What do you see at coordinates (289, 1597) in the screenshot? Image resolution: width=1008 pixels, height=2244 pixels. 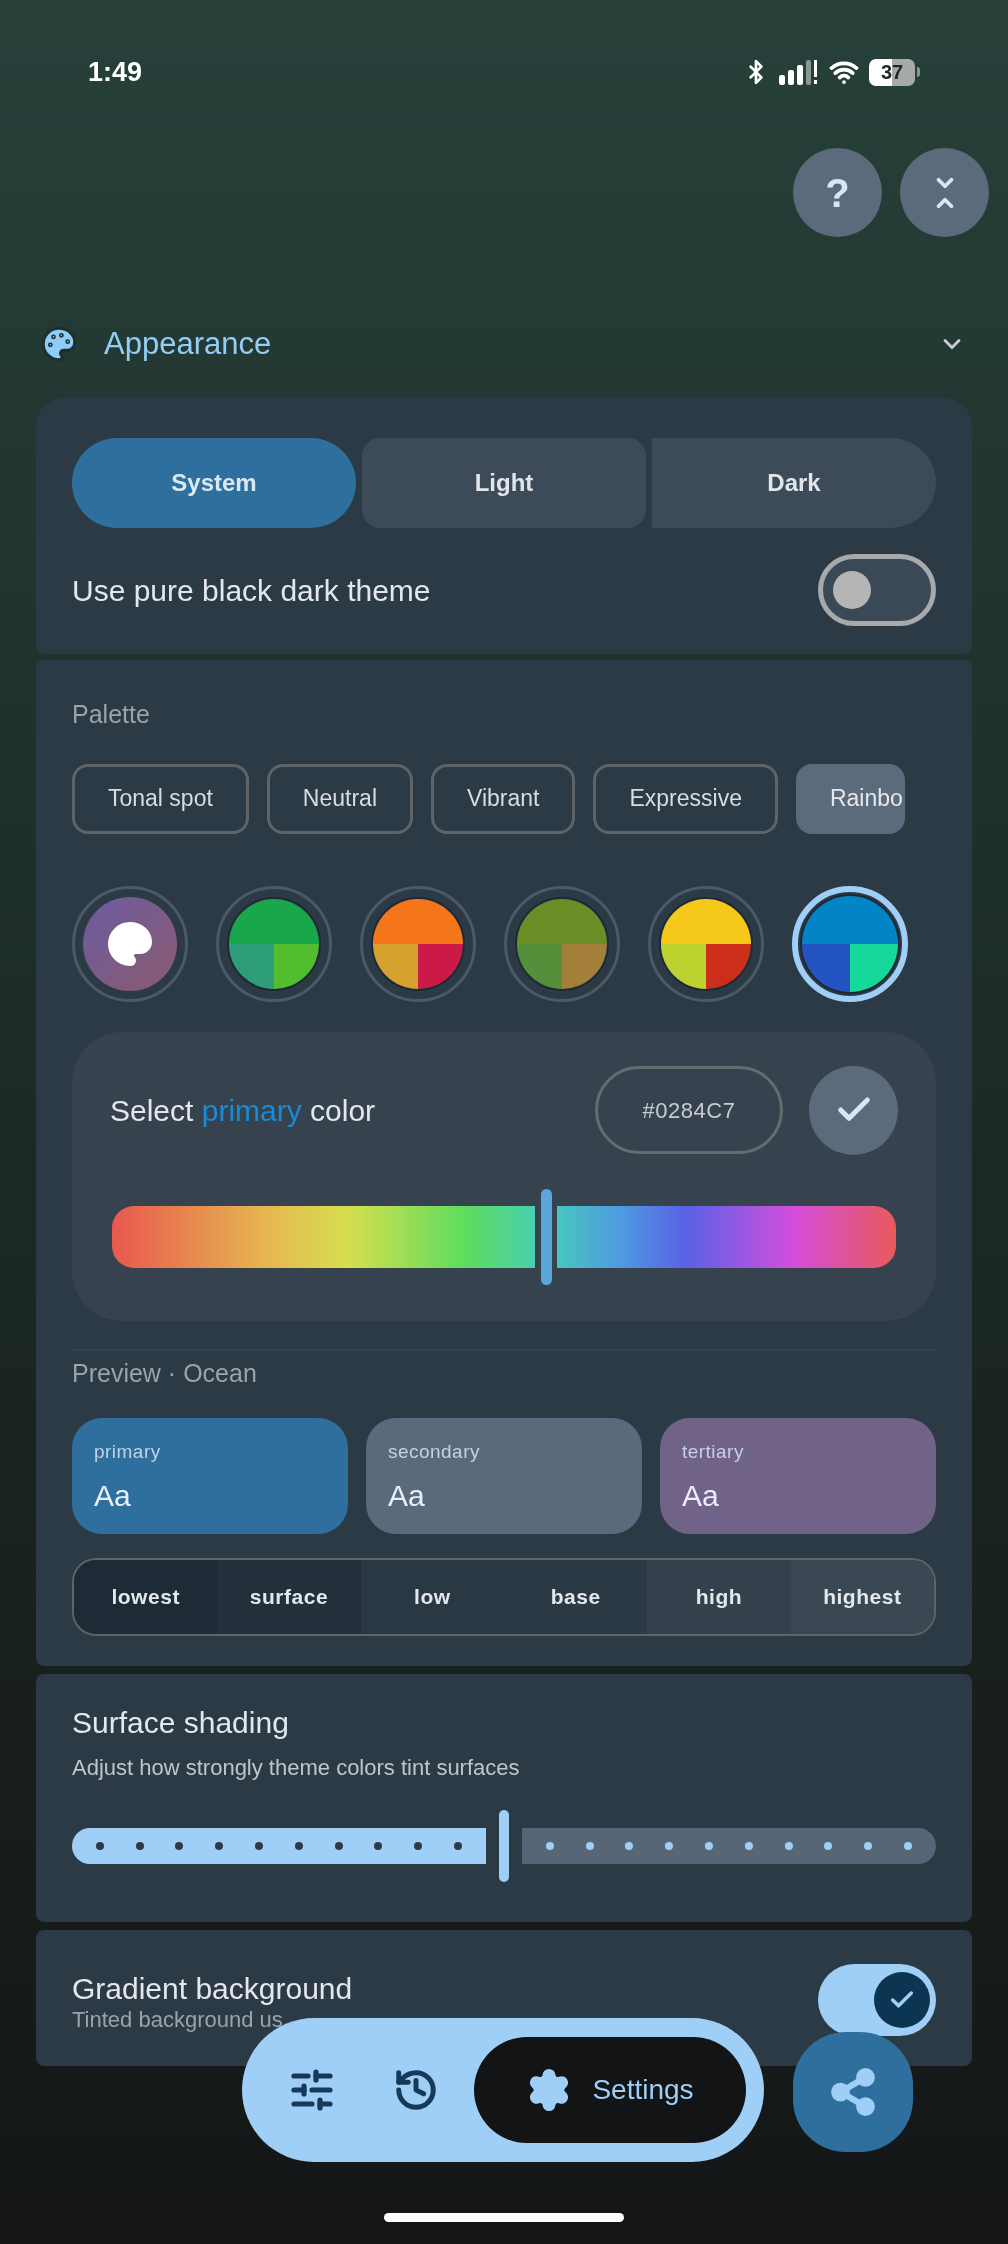 I see `surface-swatch: surface` at bounding box center [289, 1597].